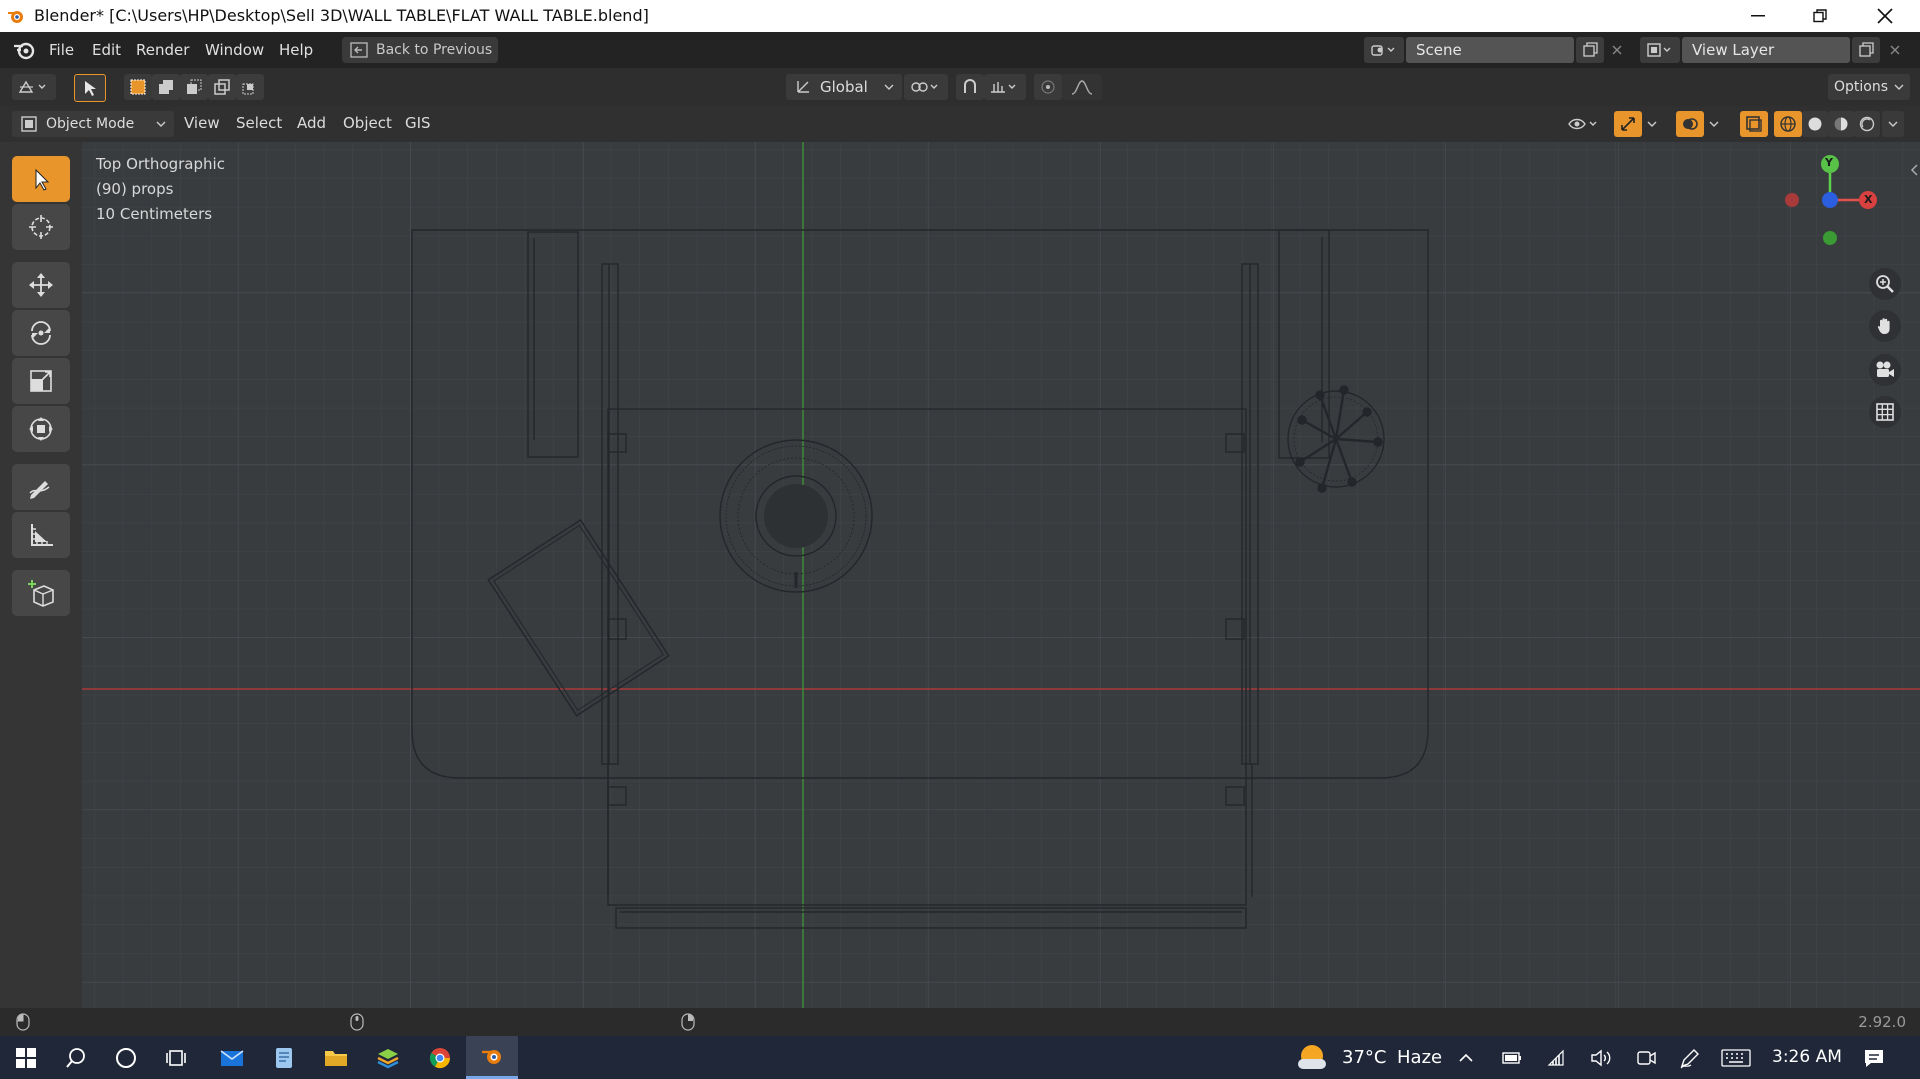 The image size is (1920, 1079). What do you see at coordinates (202, 123) in the screenshot?
I see `header-menu-view: View` at bounding box center [202, 123].